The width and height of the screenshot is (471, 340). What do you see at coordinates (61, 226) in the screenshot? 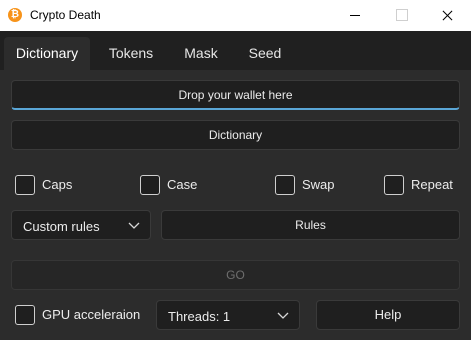
I see `select-value: Custom rules` at bounding box center [61, 226].